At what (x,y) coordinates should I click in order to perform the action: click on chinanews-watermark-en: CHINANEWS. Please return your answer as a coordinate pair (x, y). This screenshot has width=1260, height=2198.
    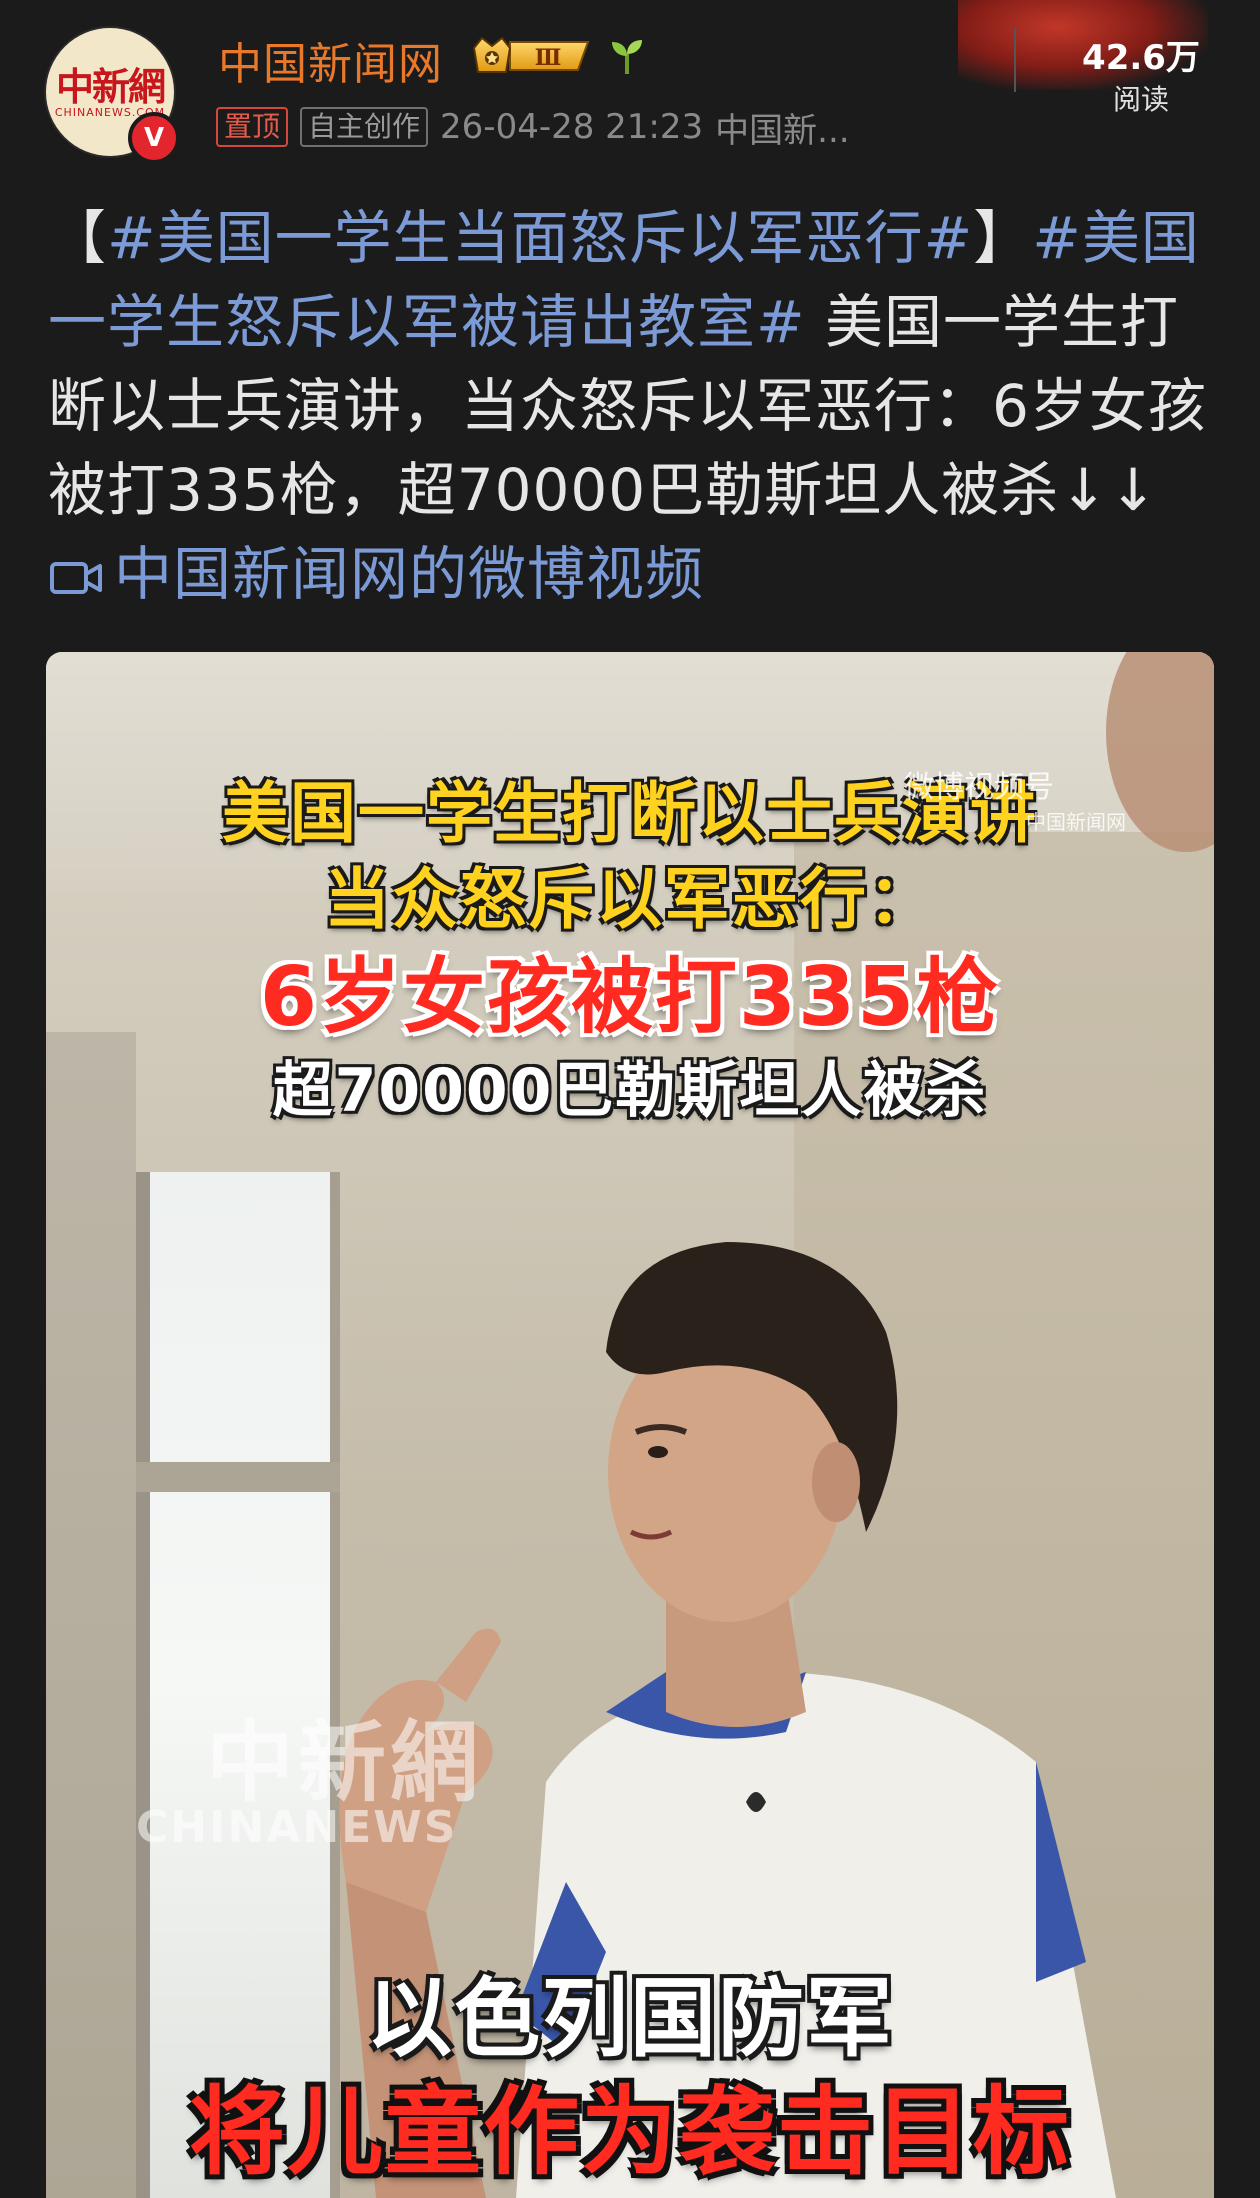
    Looking at the image, I should click on (297, 1827).